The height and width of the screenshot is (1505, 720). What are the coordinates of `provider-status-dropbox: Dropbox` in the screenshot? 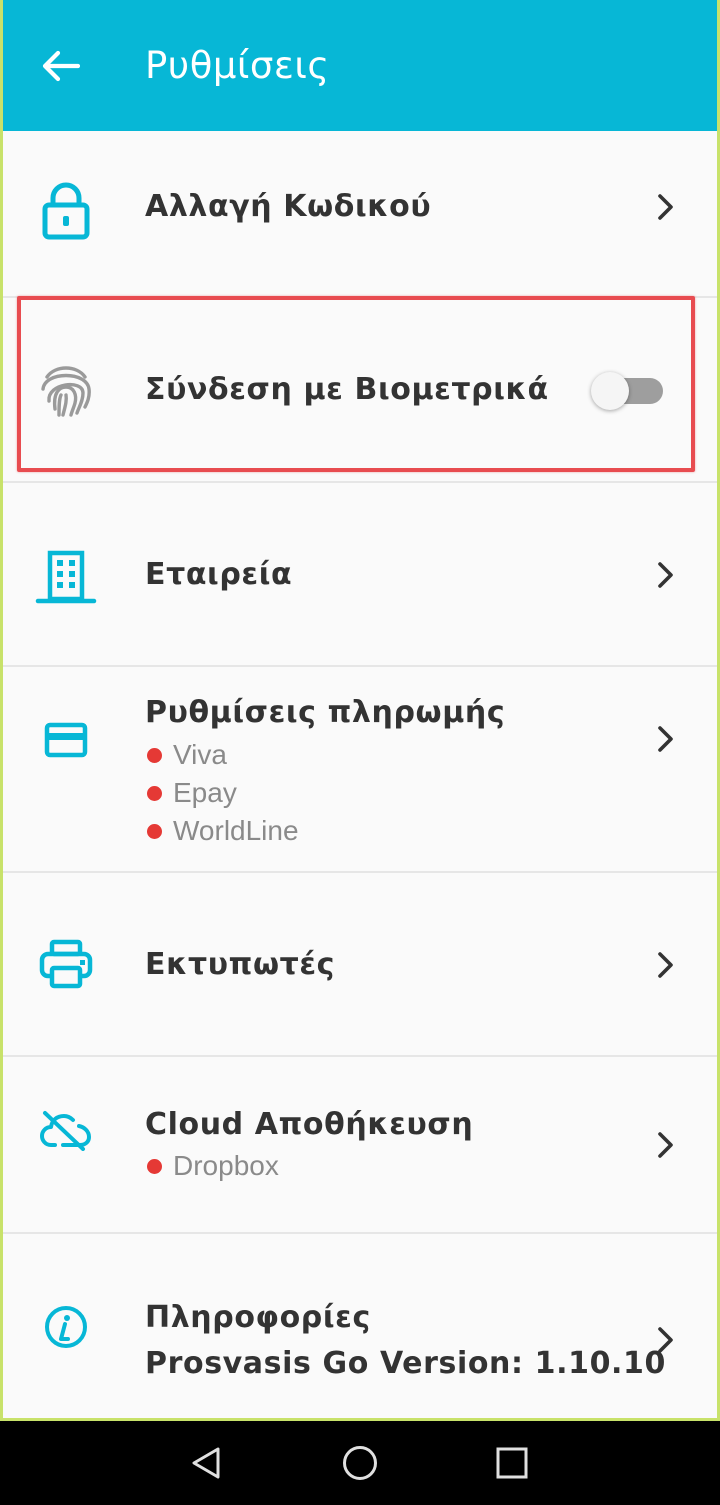 It's located at (212, 1166).